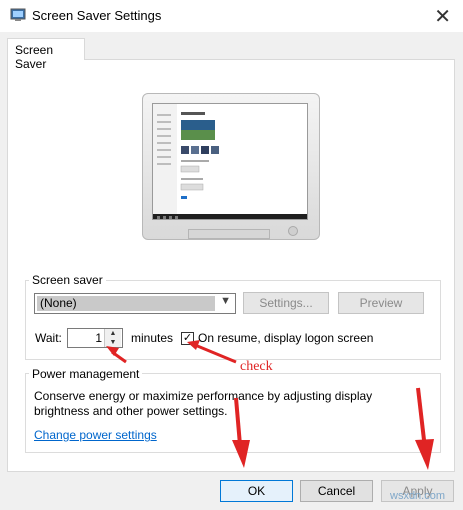  I want to click on tab-screen-saver: Screen Saver, so click(46, 54).